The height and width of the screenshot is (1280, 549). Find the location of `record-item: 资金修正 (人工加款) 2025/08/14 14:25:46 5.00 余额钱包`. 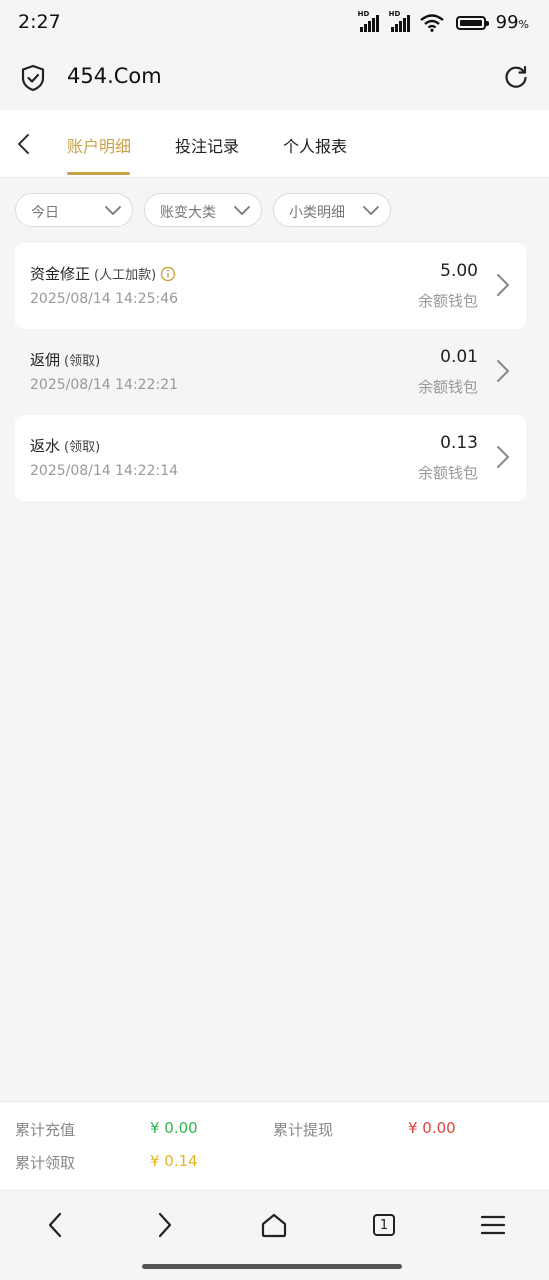

record-item: 资金修正 (人工加款) 2025/08/14 14:25:46 5.00 余额钱包 is located at coordinates (270, 286).